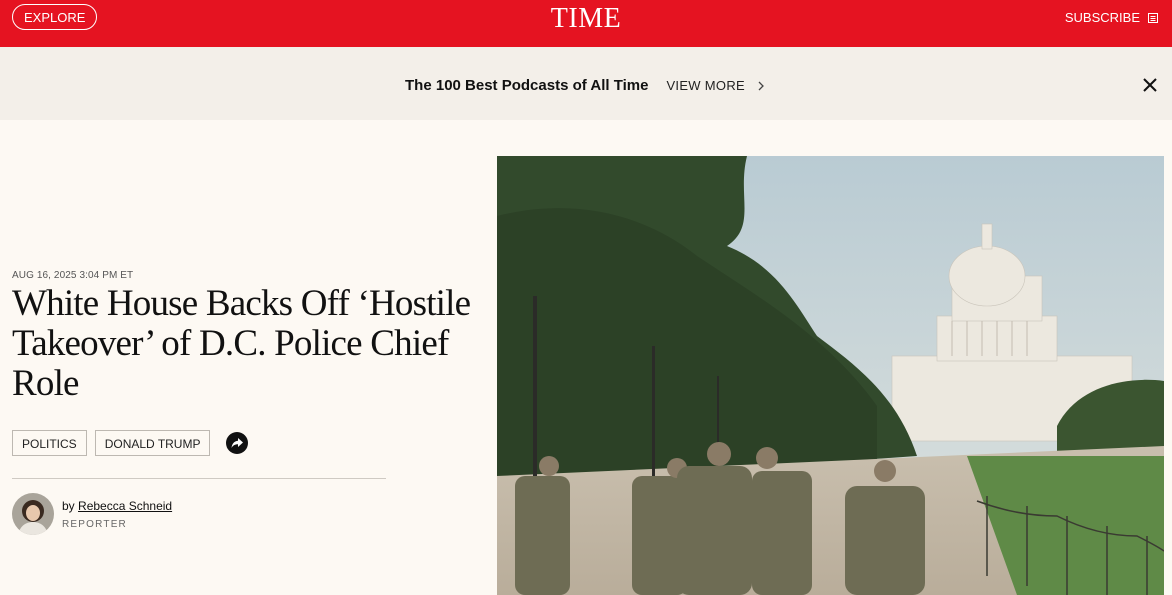 This screenshot has width=1172, height=595. What do you see at coordinates (1102, 17) in the screenshot?
I see `subscribe-label: SUBSCRIBE` at bounding box center [1102, 17].